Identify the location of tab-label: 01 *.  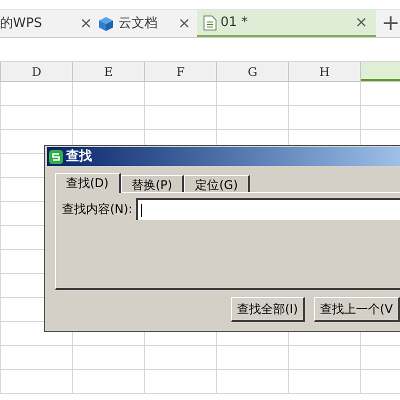
(234, 23).